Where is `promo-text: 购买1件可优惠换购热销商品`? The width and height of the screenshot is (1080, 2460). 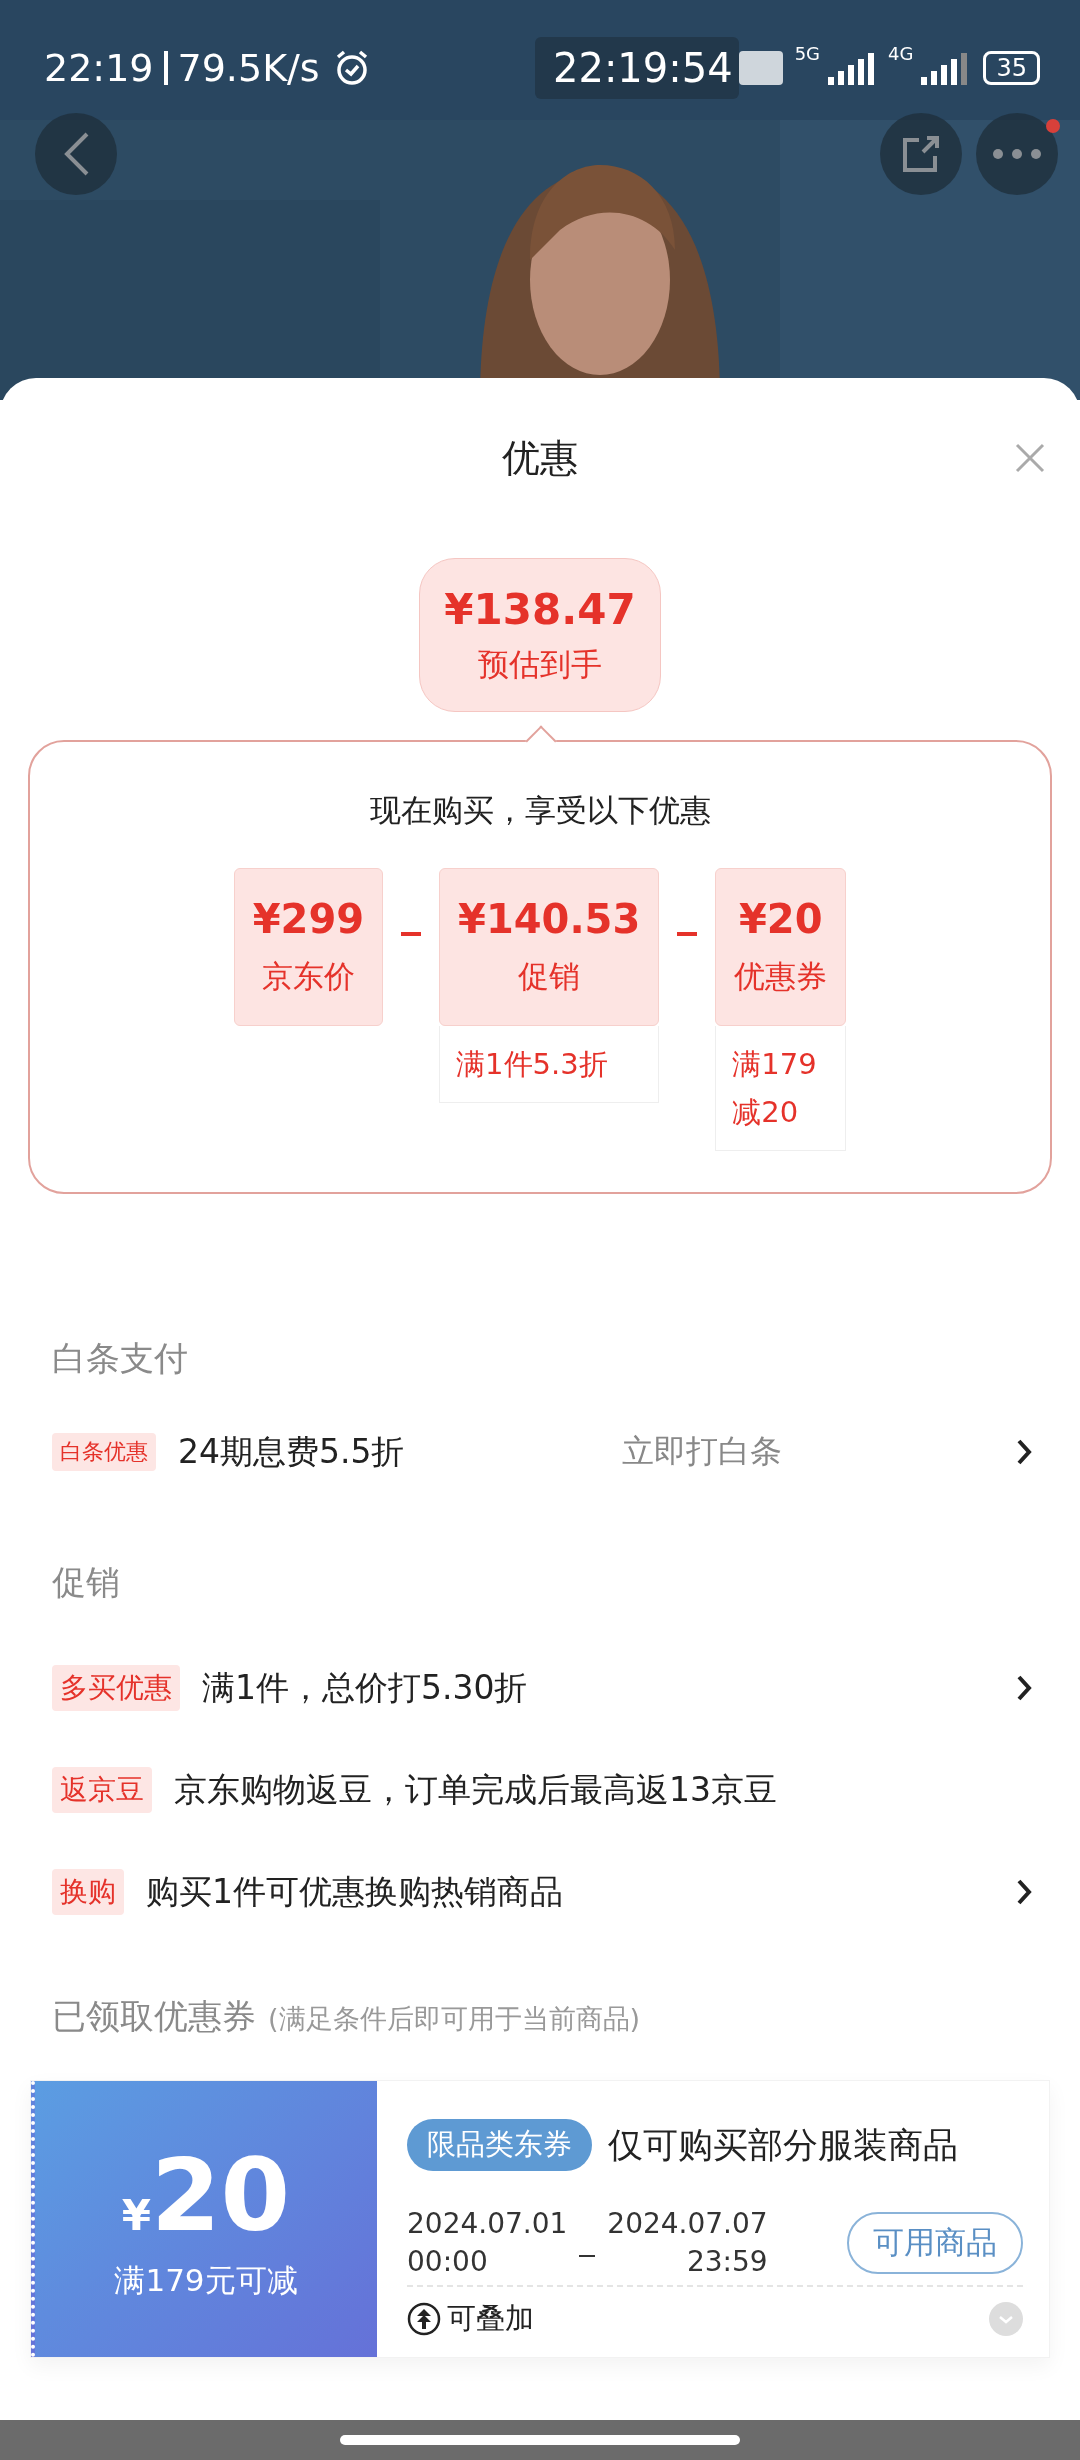 promo-text: 购买1件可优惠换购热销商品 is located at coordinates (354, 1891).